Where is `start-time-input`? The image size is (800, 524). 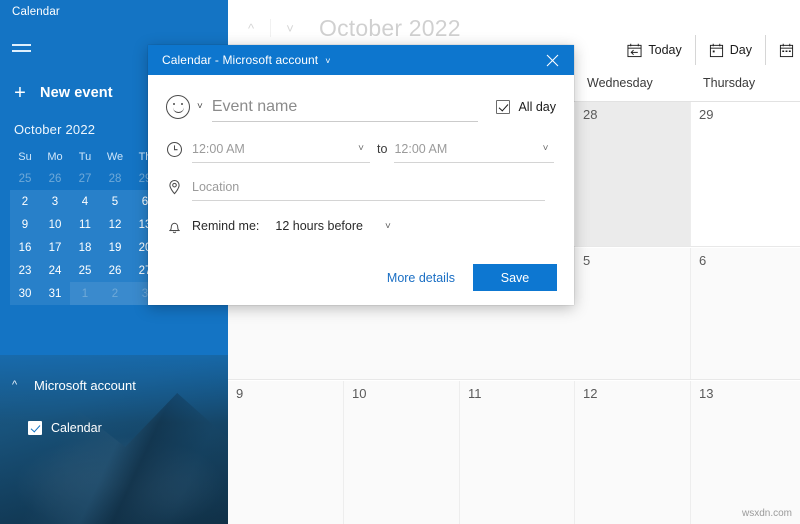
start-time-input is located at coordinates (273, 148).